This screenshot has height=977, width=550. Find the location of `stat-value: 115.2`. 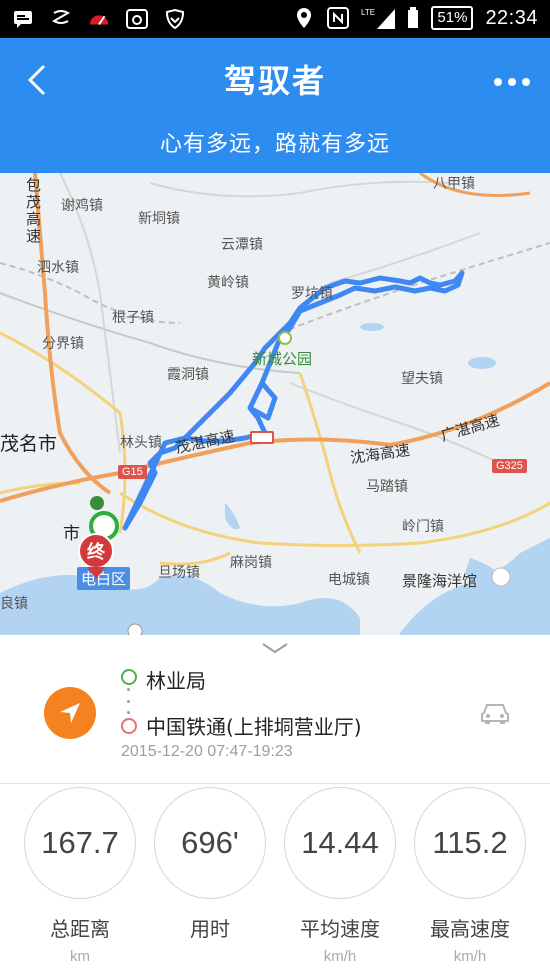

stat-value: 115.2 is located at coordinates (470, 843).